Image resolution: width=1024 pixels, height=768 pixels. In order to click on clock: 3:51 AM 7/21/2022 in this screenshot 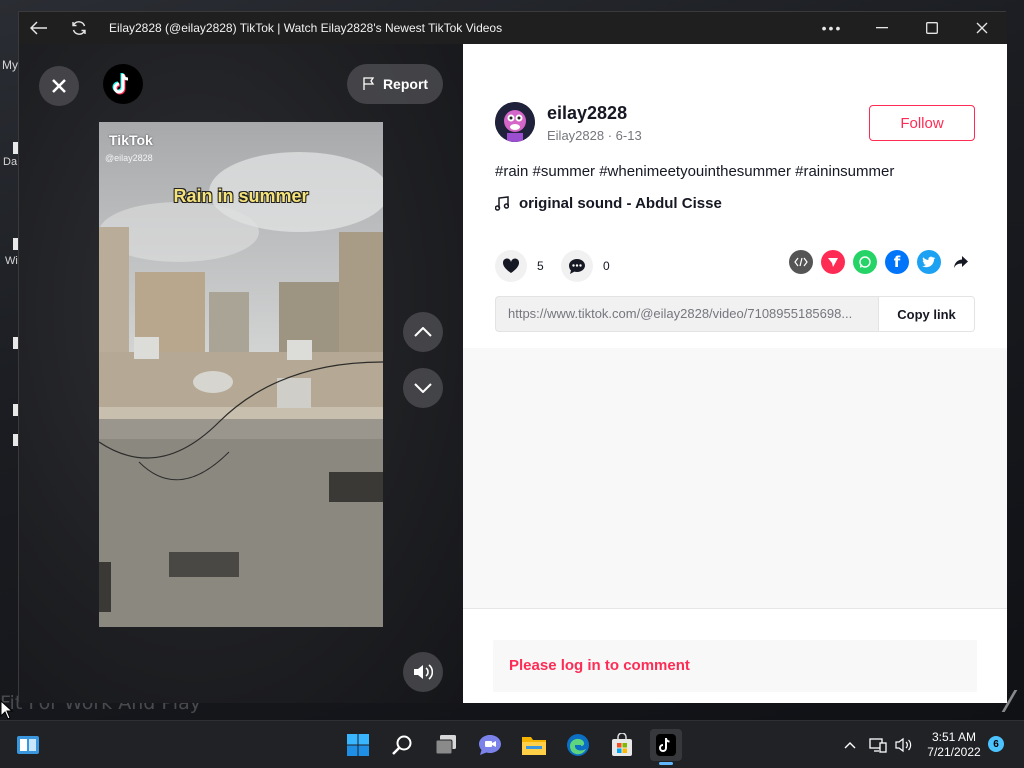, I will do `click(954, 745)`.